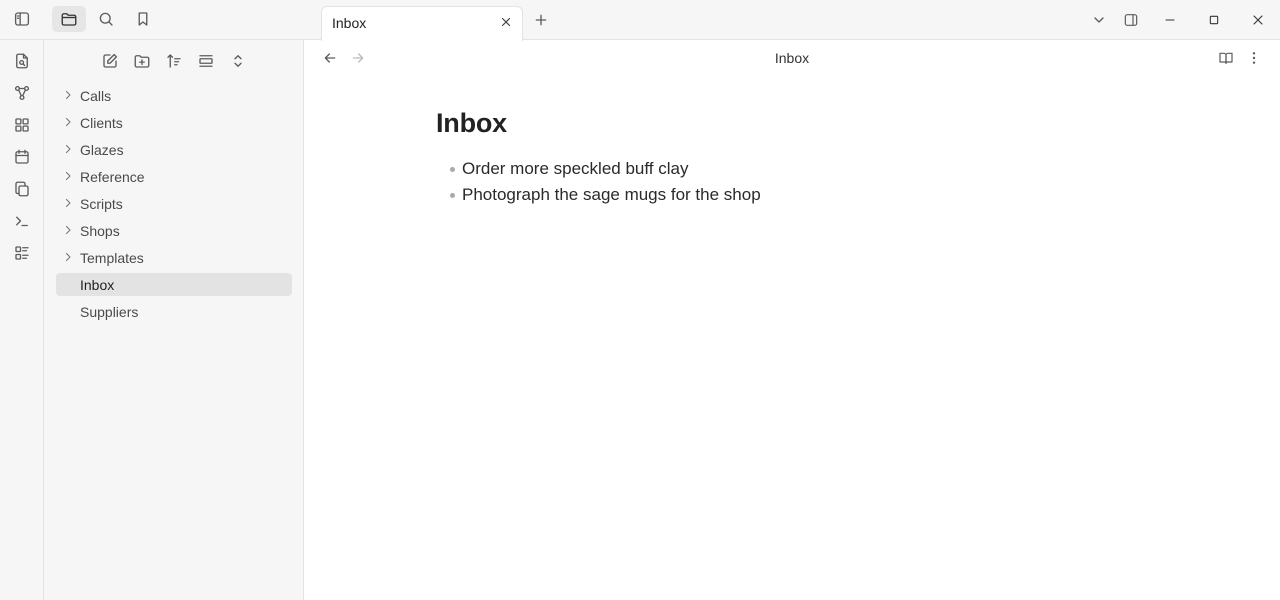 This screenshot has height=600, width=1280. What do you see at coordinates (106, 19) in the screenshot?
I see `search-icon` at bounding box center [106, 19].